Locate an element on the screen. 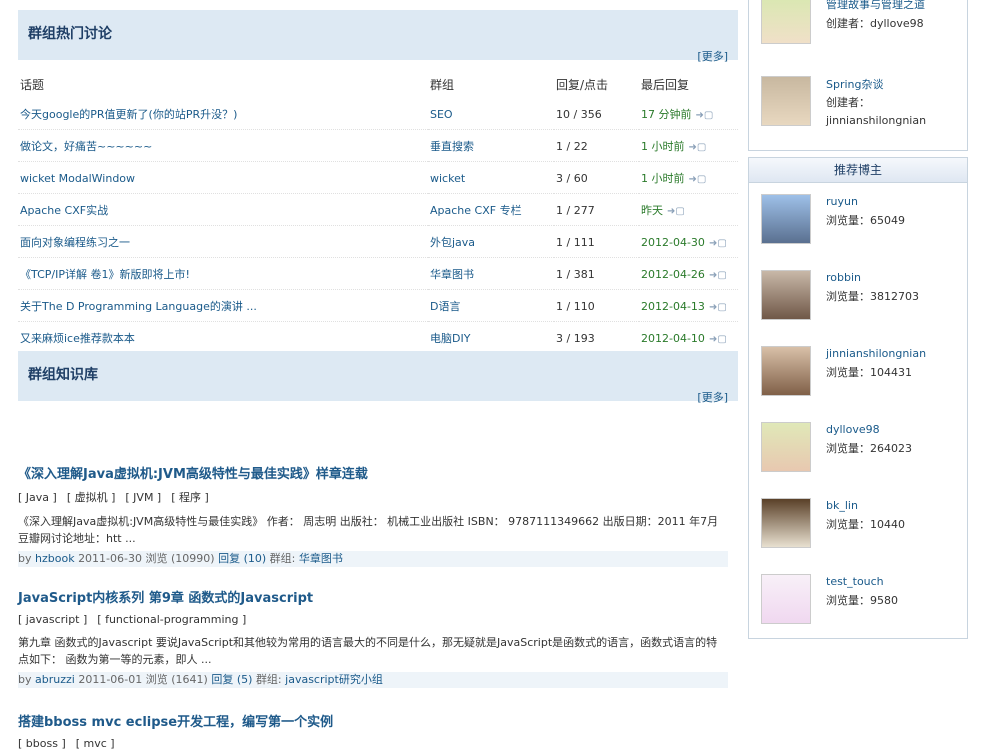 This screenshot has height=750, width=989. blogger-name: dyllove98 is located at coordinates (853, 429).